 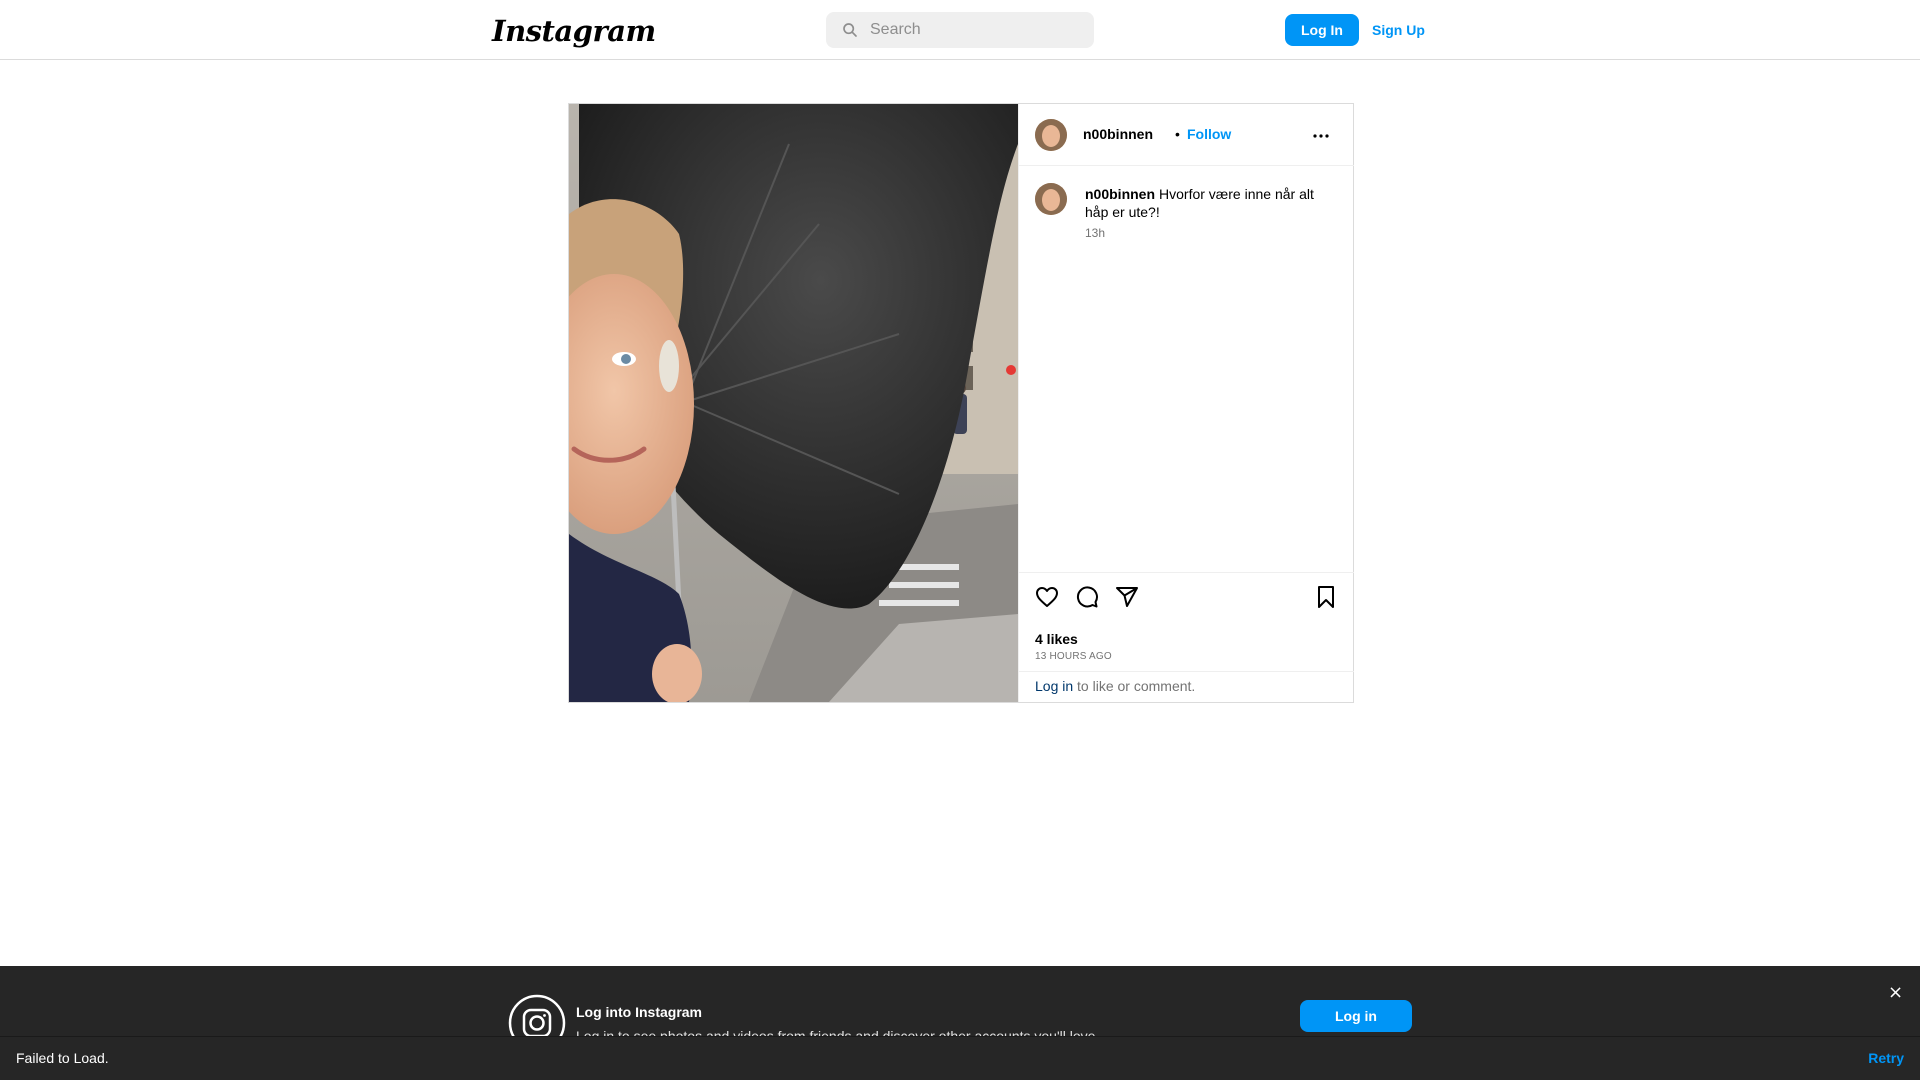 What do you see at coordinates (1095, 233) in the screenshot?
I see `caption-time: 13h` at bounding box center [1095, 233].